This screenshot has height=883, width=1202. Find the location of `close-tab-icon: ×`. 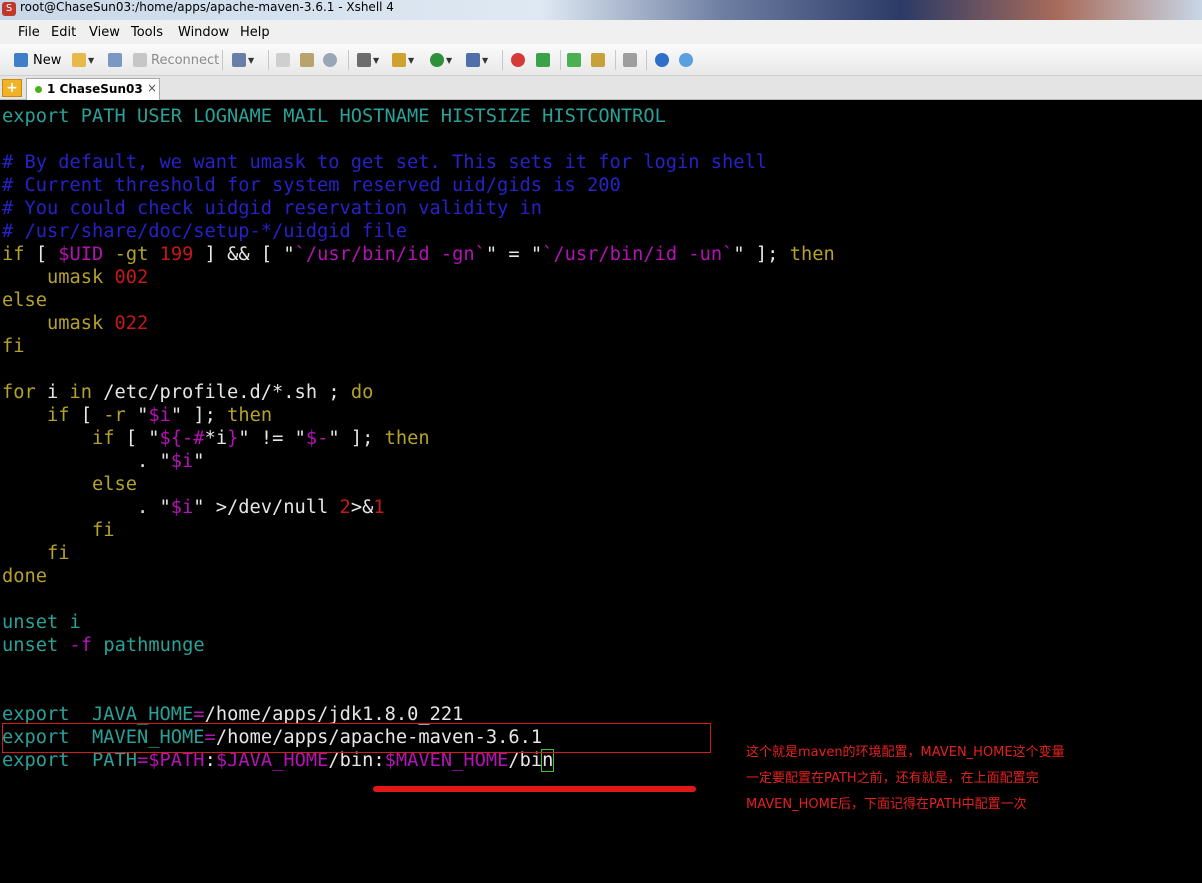

close-tab-icon: × is located at coordinates (152, 88).